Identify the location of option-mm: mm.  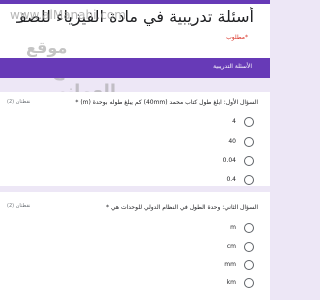
(224, 266).